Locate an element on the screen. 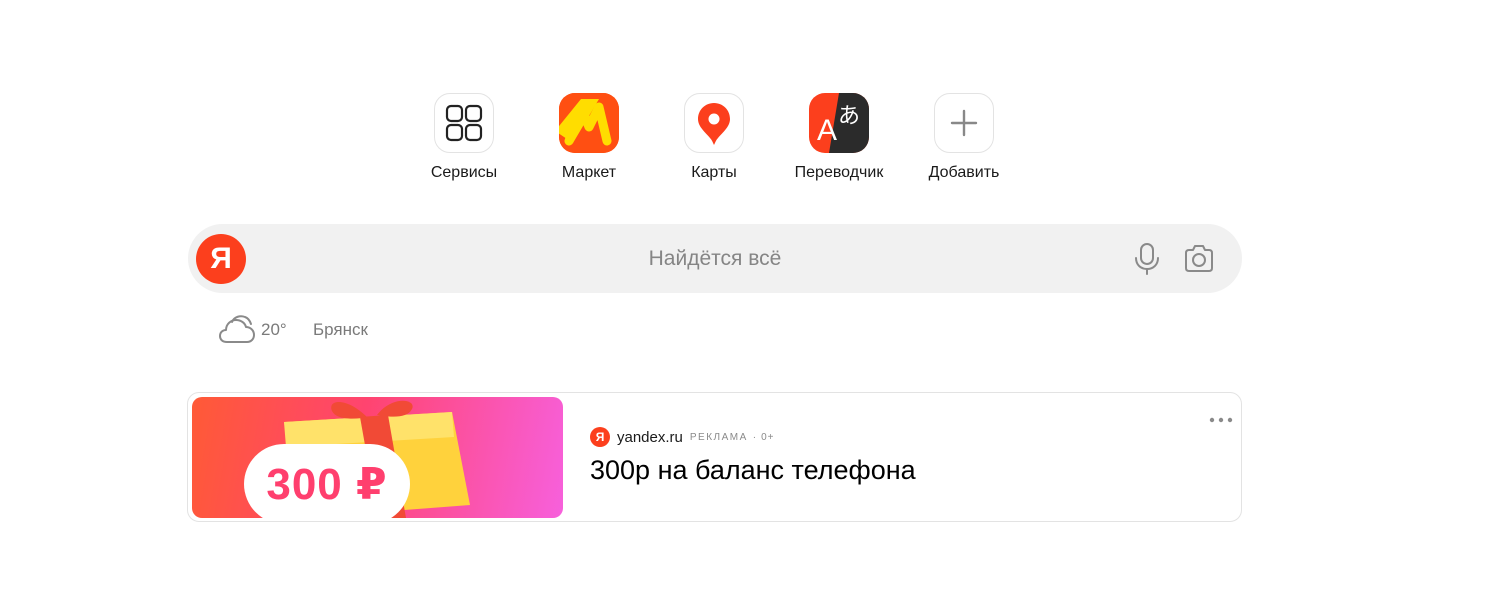 The image size is (1485, 594). shortcut-translator: A あ Переводчик is located at coordinates (839, 137).